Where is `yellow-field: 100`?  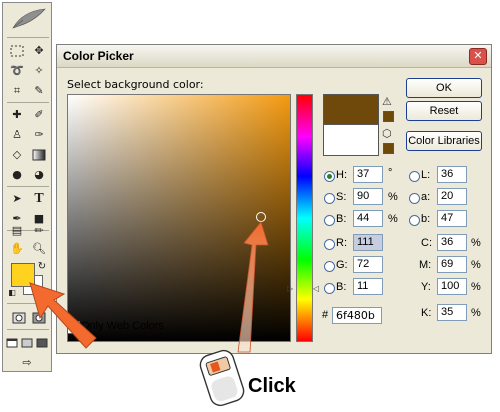
yellow-field: 100 is located at coordinates (452, 286).